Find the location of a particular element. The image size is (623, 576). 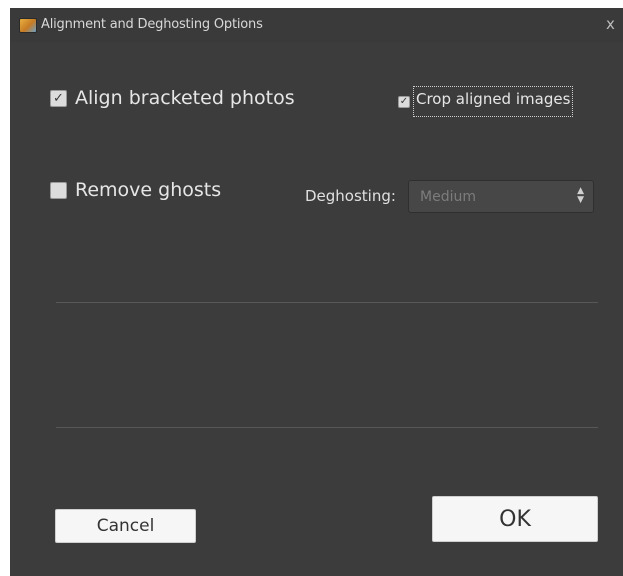

photo-merge-icon is located at coordinates (28, 25).